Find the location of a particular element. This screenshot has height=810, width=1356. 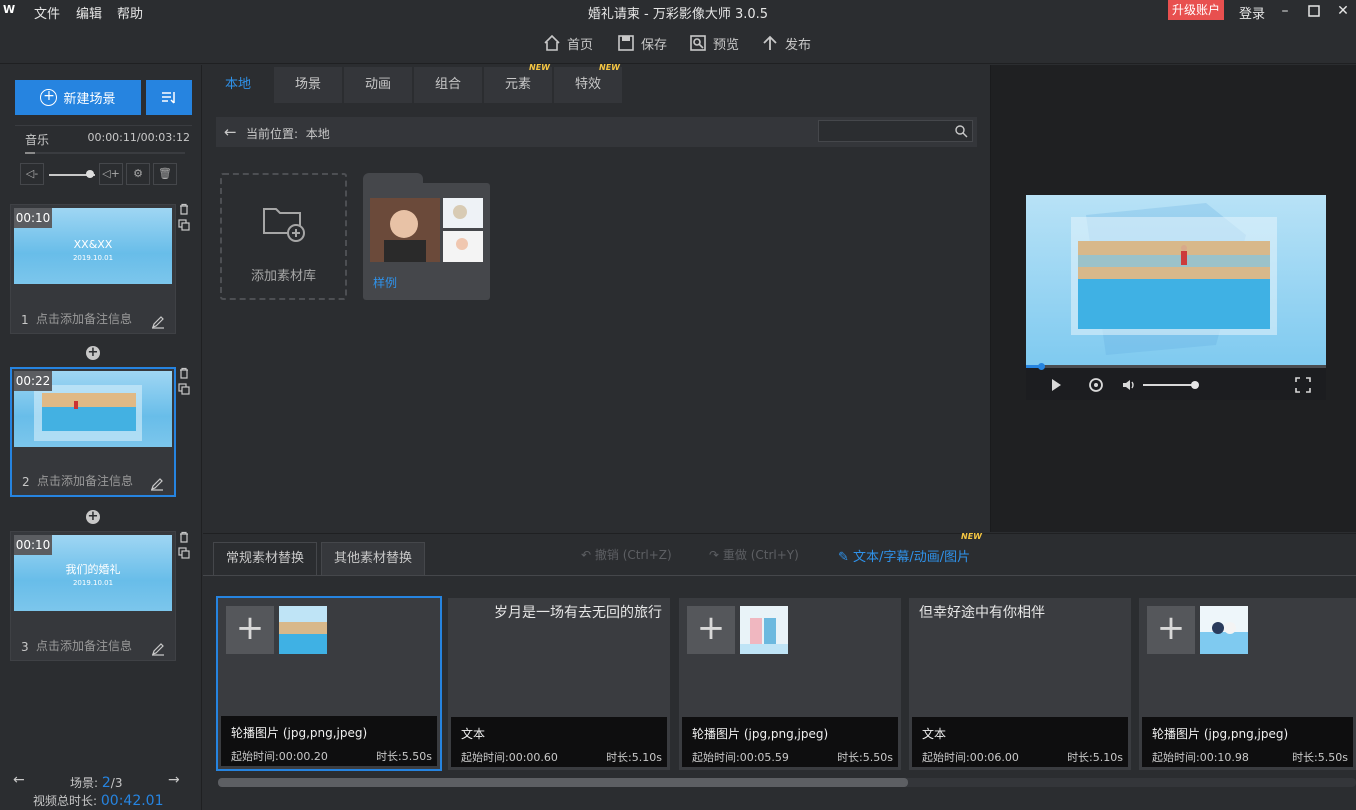

redo-button: ↷ 重做 (Ctrl+Y) is located at coordinates (754, 554).